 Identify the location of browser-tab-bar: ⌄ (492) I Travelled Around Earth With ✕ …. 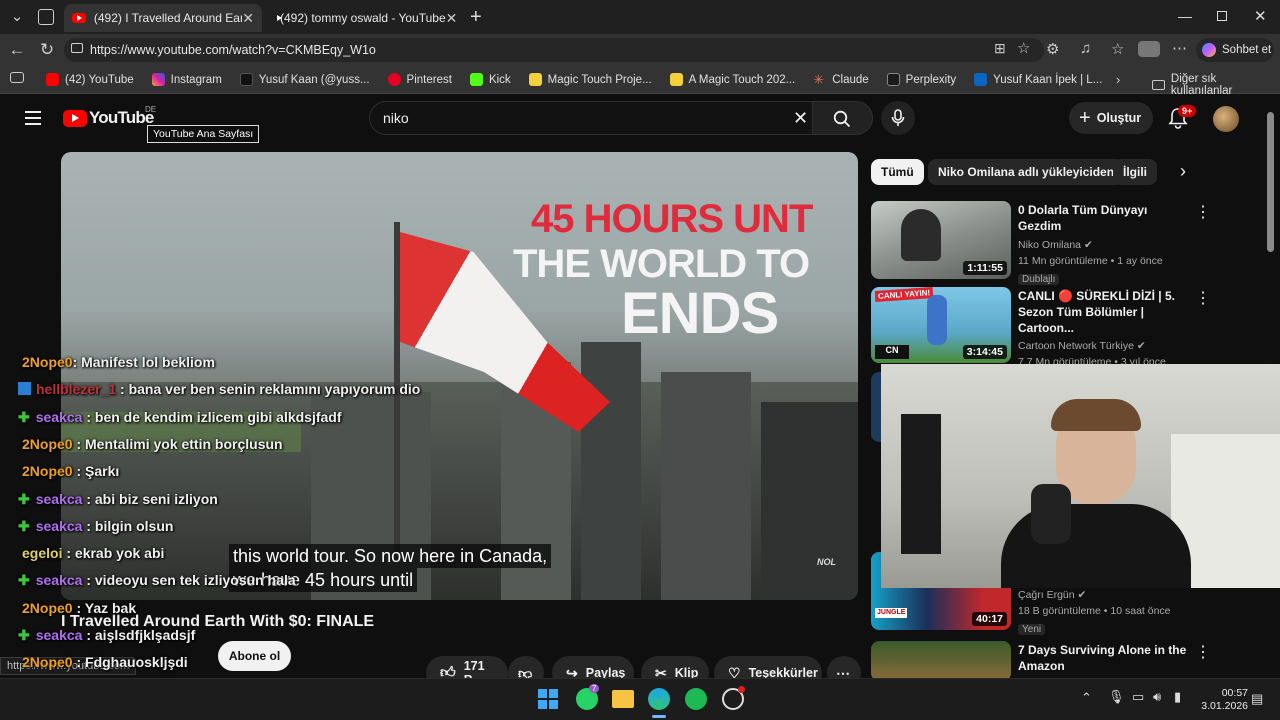
(640, 17).